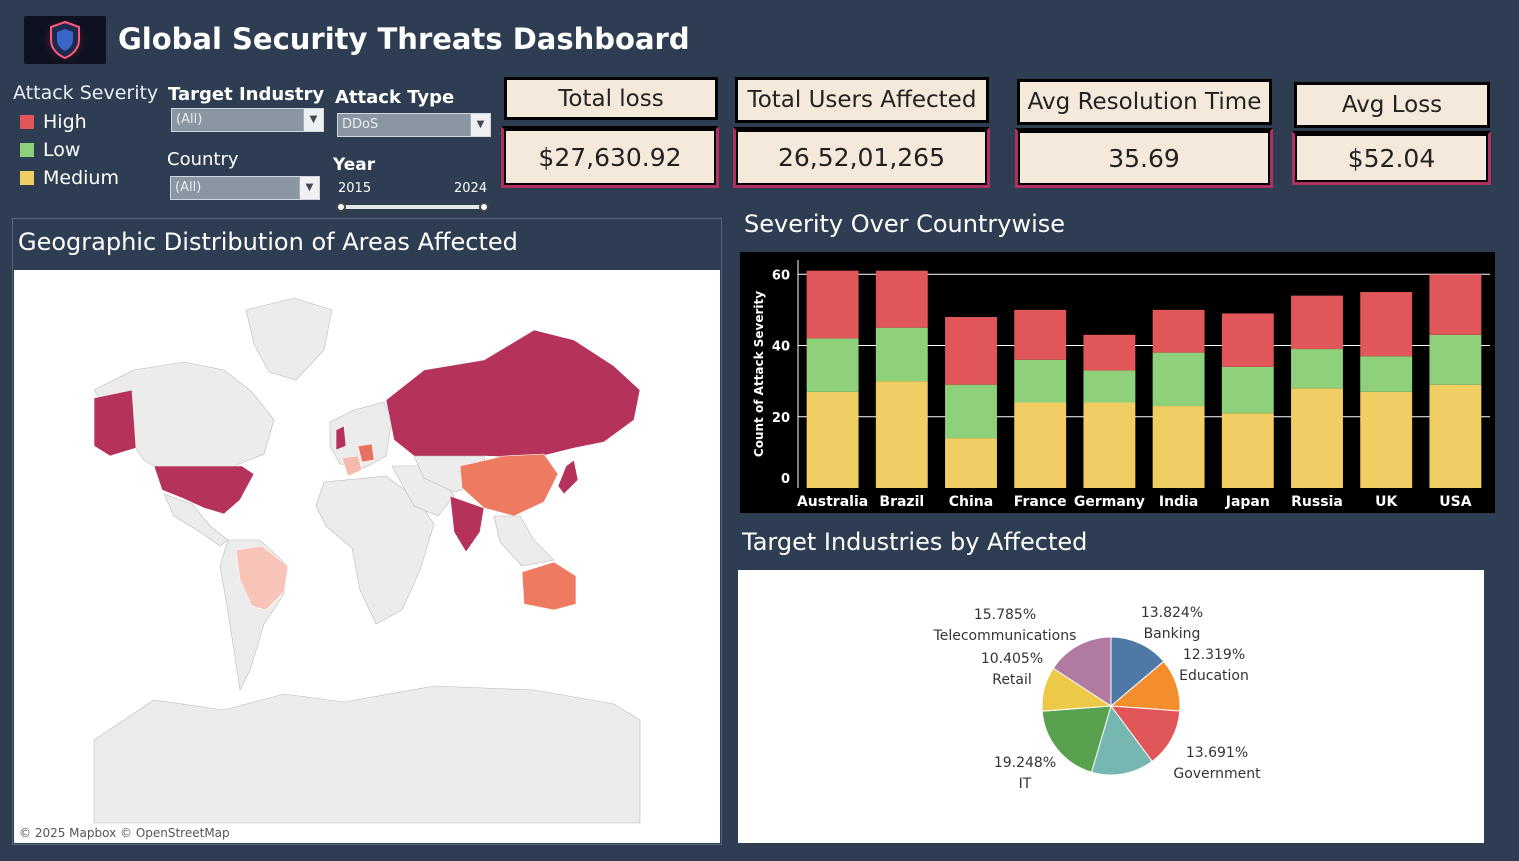  I want to click on year-min: 2015, so click(355, 188).